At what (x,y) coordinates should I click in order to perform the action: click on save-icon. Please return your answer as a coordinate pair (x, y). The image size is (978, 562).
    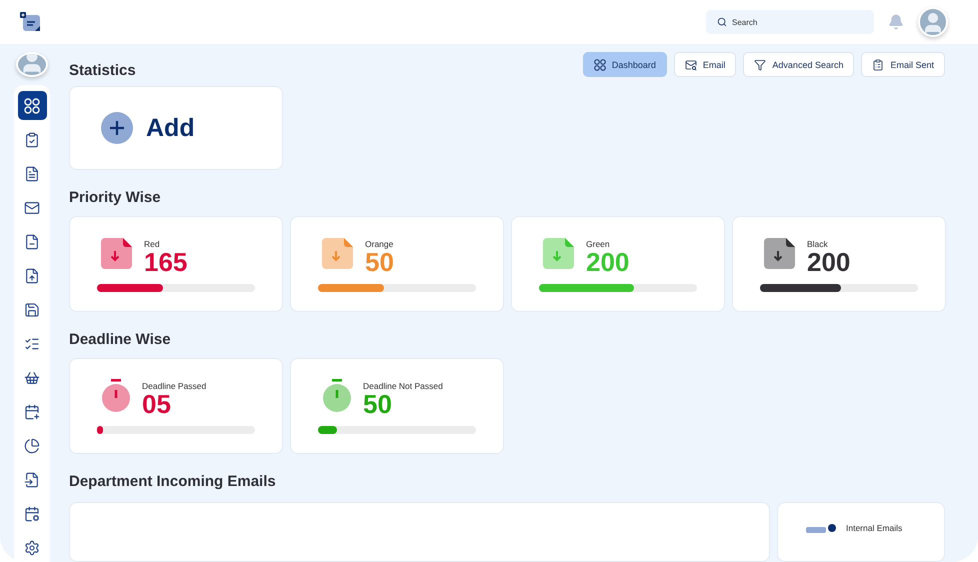
    Looking at the image, I should click on (32, 310).